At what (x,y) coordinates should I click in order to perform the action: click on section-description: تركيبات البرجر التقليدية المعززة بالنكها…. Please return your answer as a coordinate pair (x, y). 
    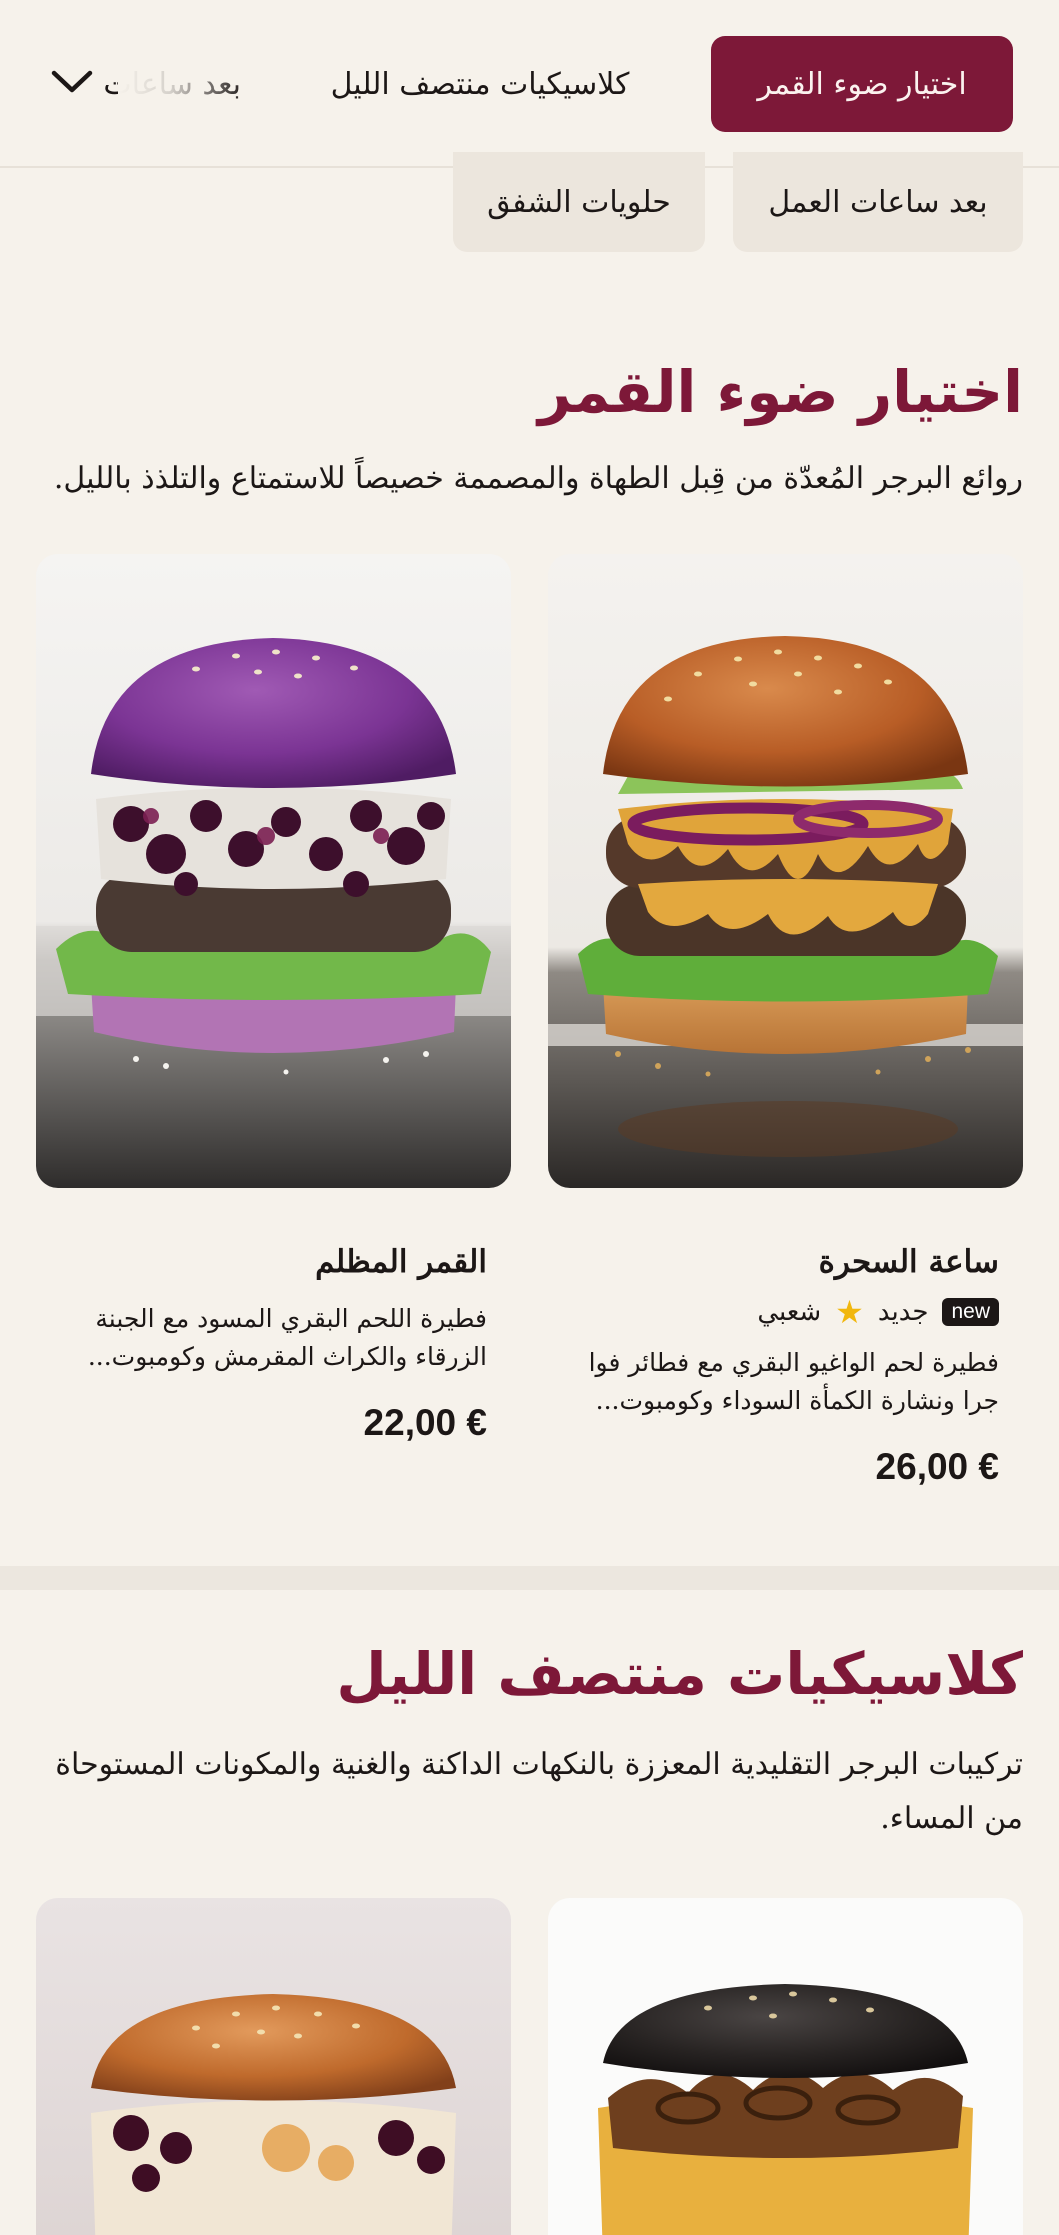
    Looking at the image, I should click on (539, 1791).